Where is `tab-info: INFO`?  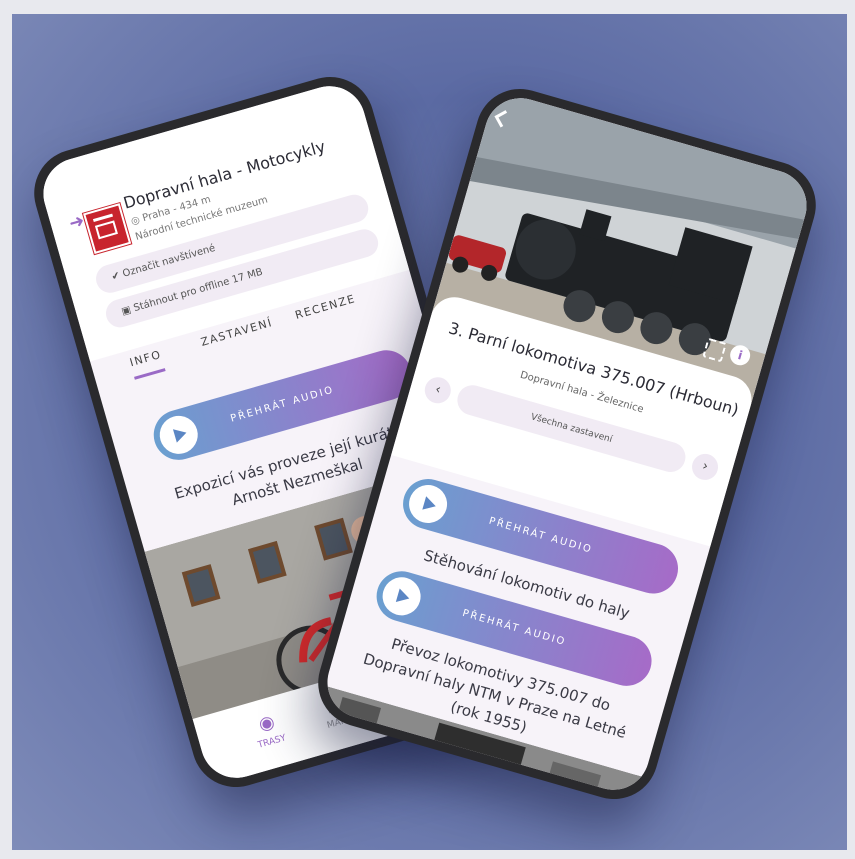
tab-info: INFO is located at coordinates (147, 363).